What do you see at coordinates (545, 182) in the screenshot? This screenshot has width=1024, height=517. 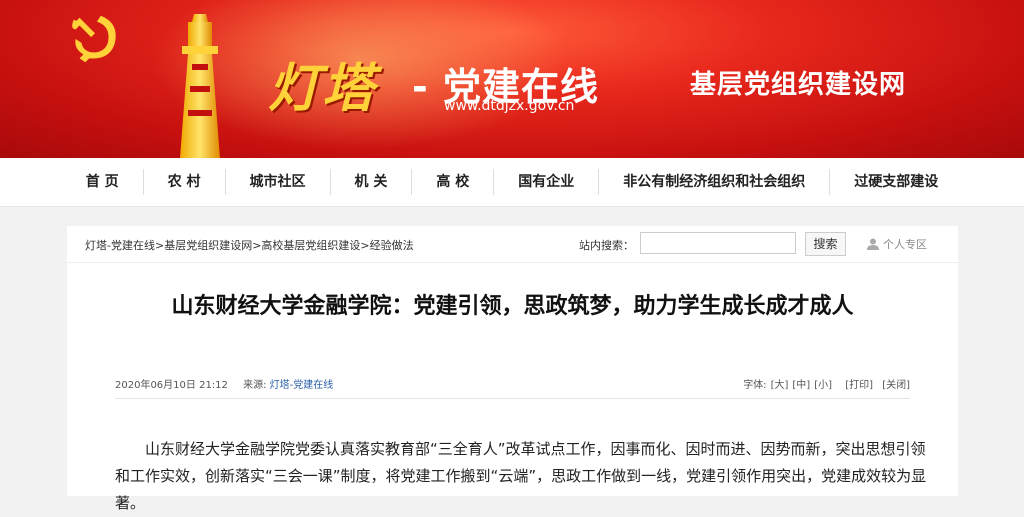 I see `nav-item-soe: 国有企业` at bounding box center [545, 182].